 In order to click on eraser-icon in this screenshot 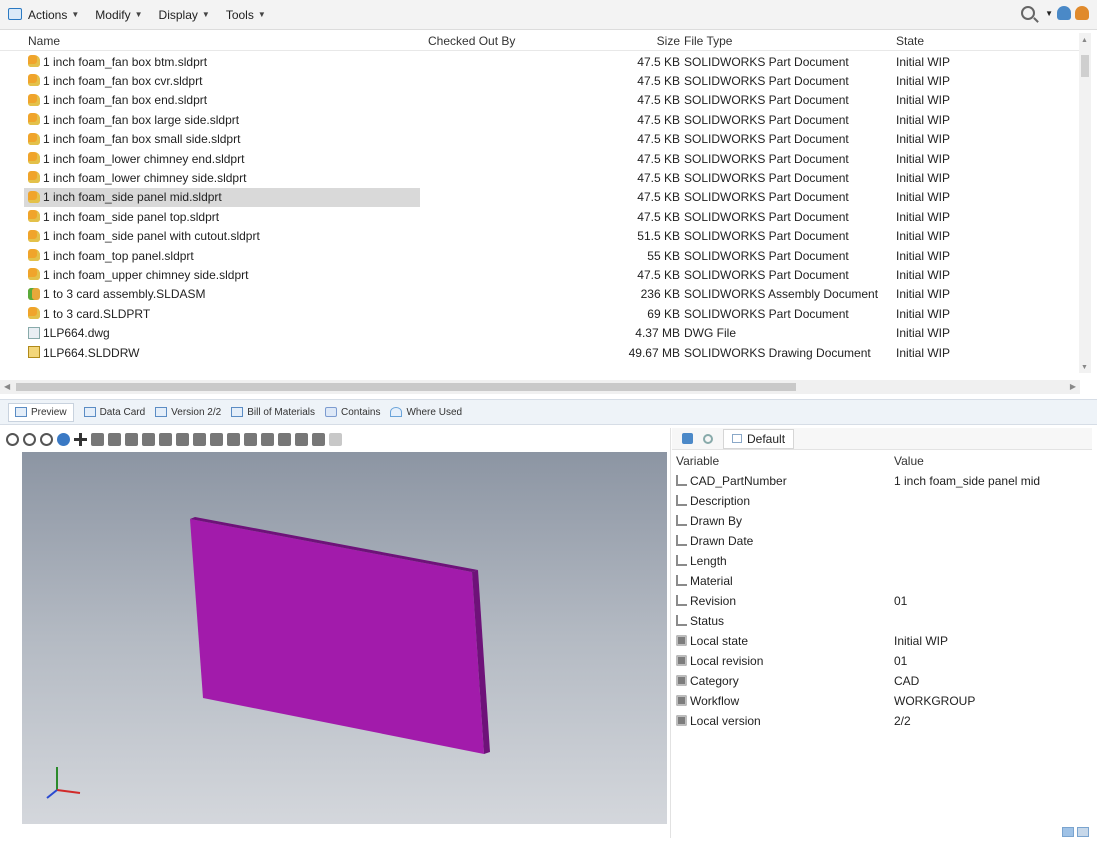, I will do `click(335, 439)`.